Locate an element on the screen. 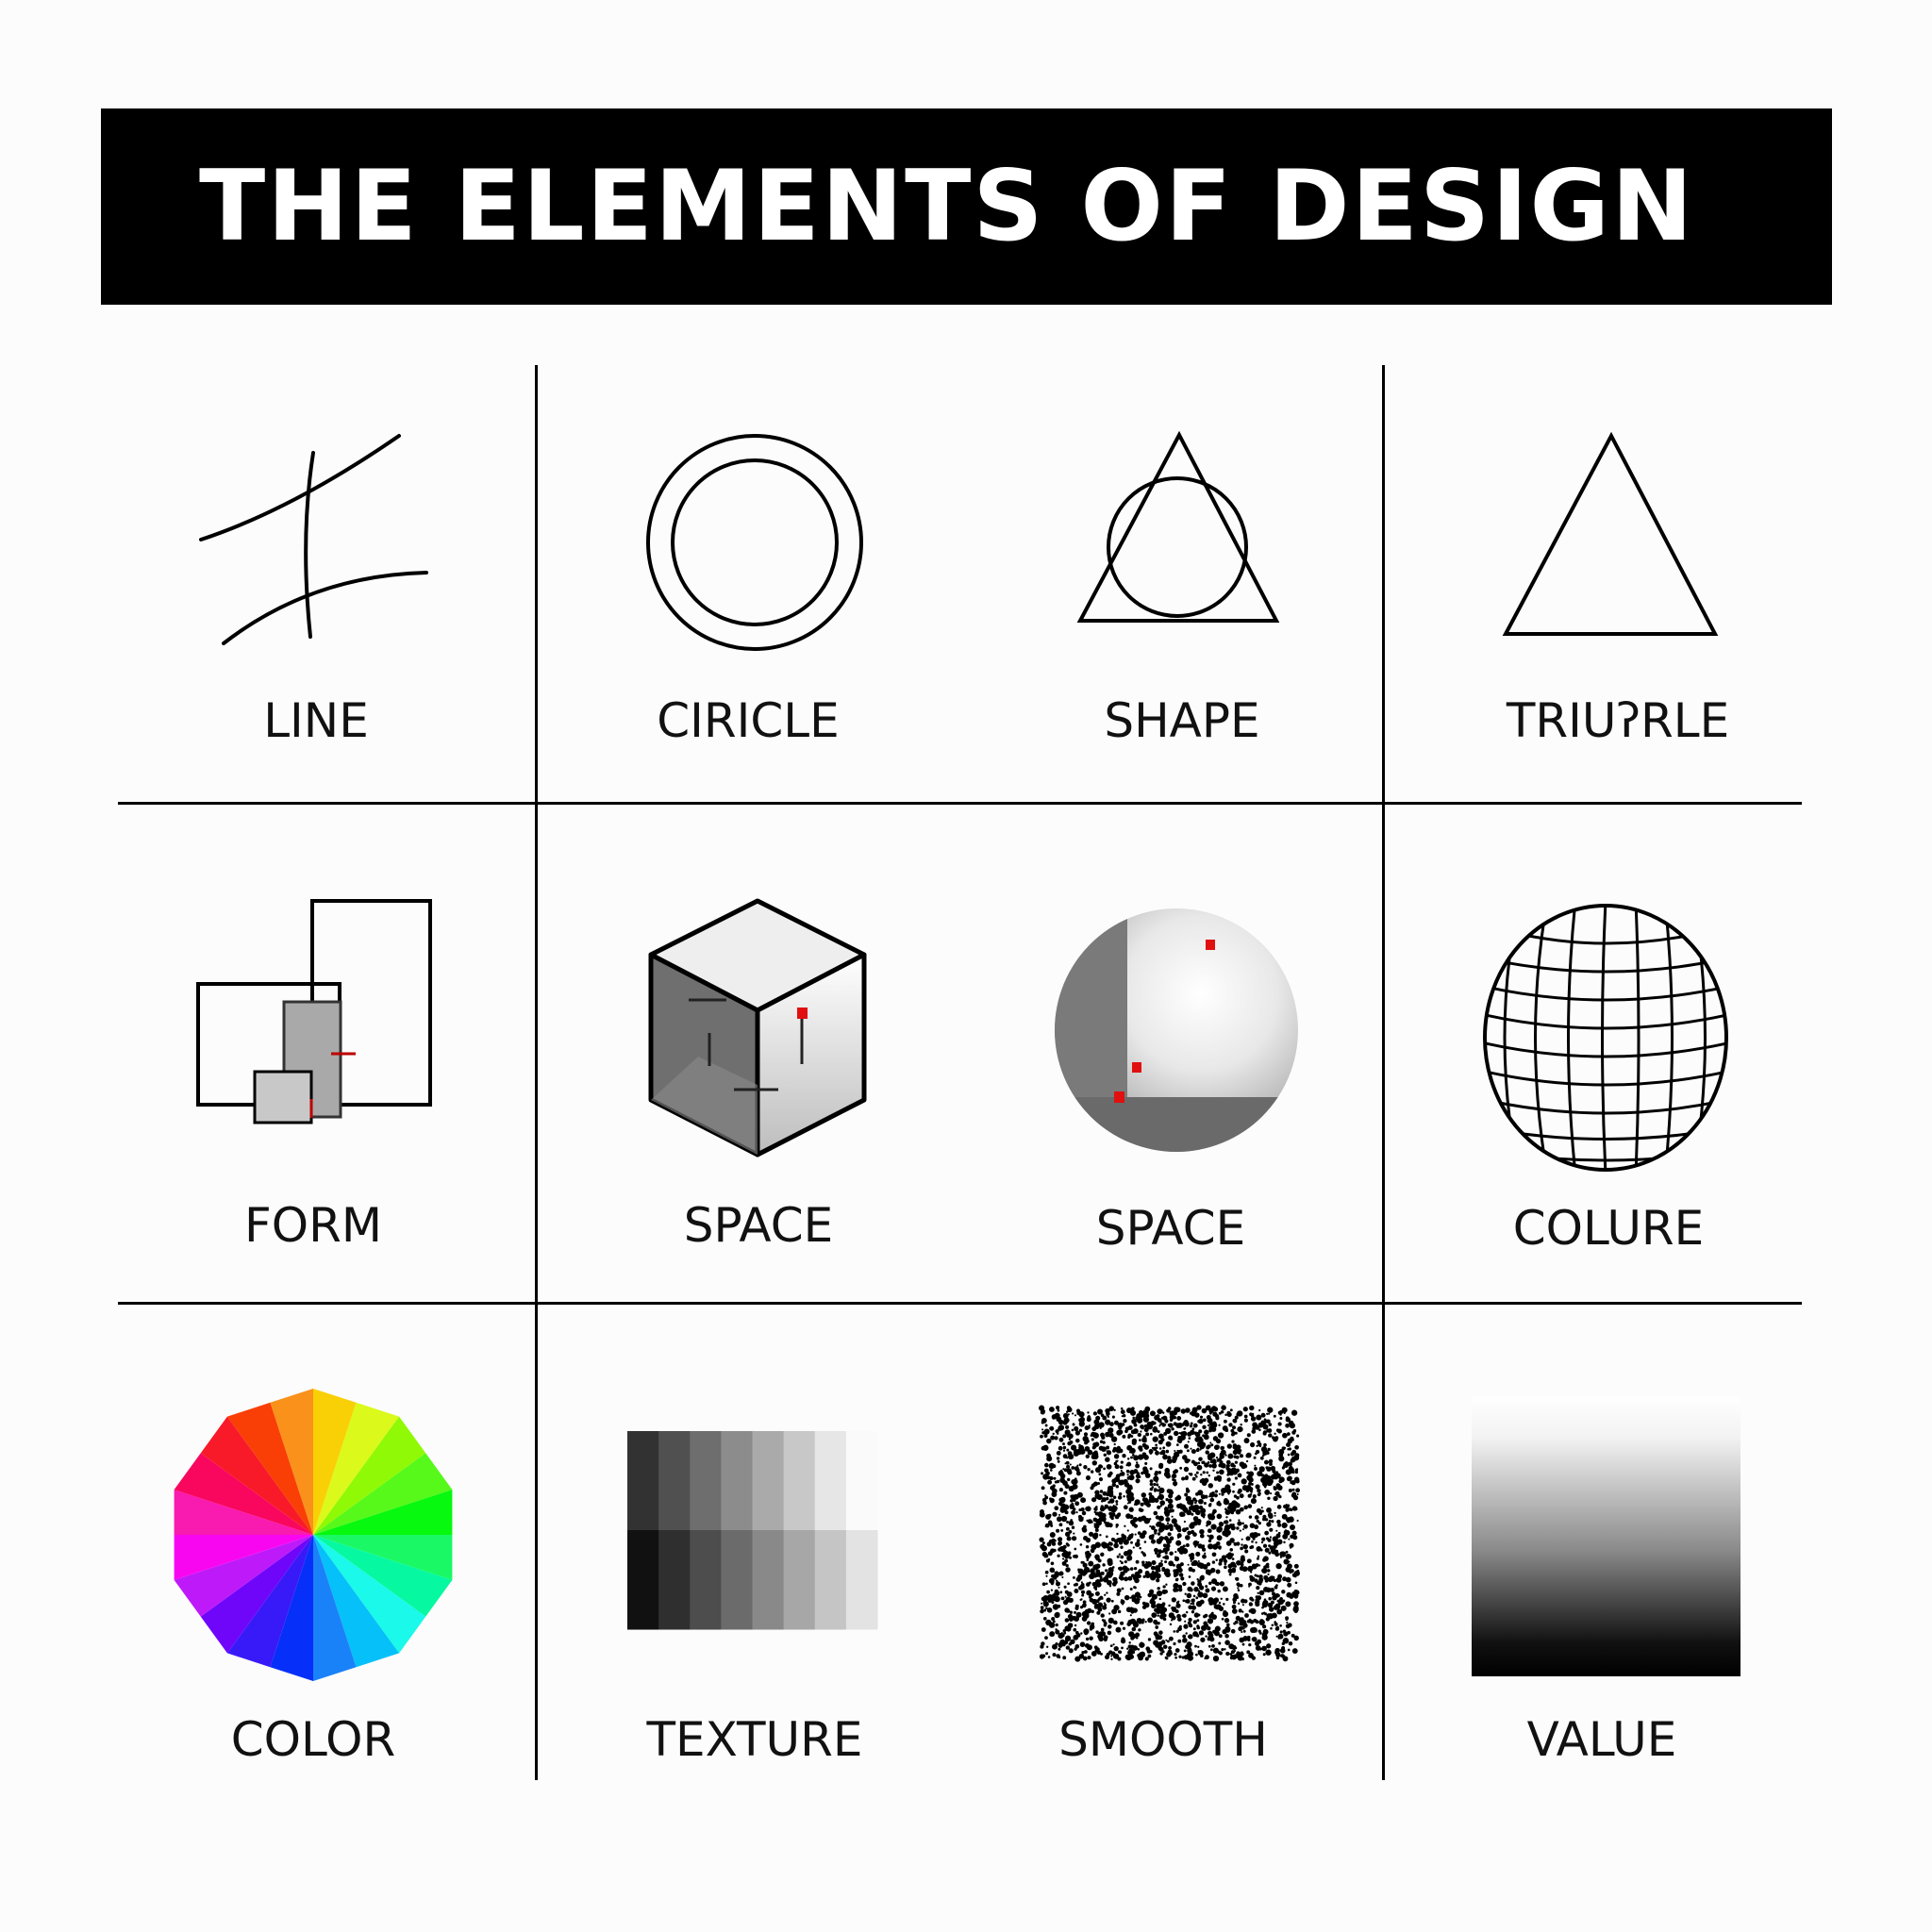 This screenshot has height=1932, width=1932. ring-icon is located at coordinates (754, 542).